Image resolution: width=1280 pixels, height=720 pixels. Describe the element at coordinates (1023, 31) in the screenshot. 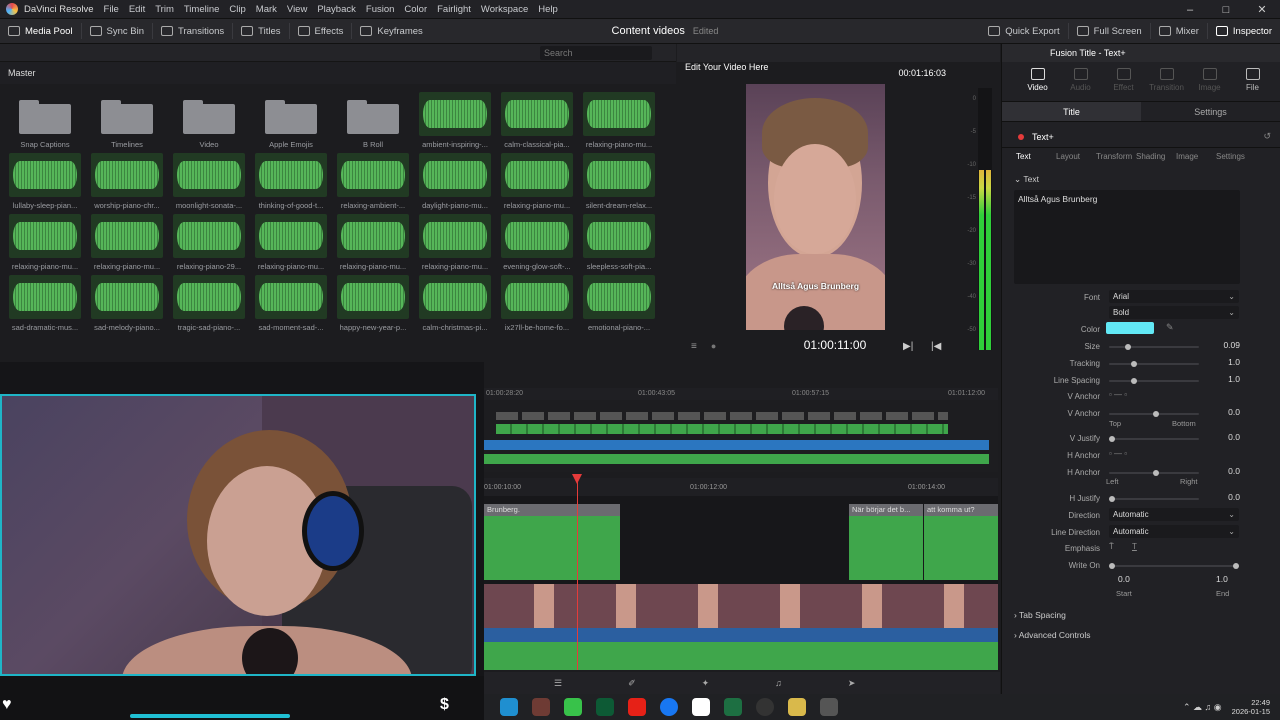

I see `quick-export-button: Quick Export` at that location.